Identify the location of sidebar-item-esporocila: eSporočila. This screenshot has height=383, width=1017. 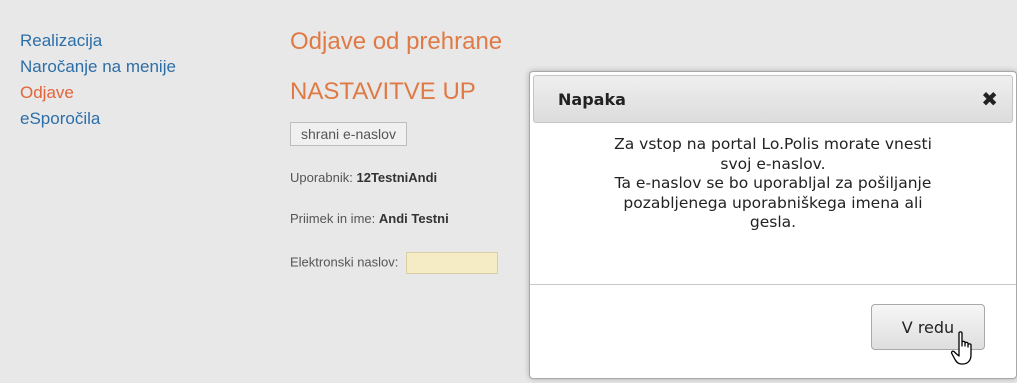
(140, 119).